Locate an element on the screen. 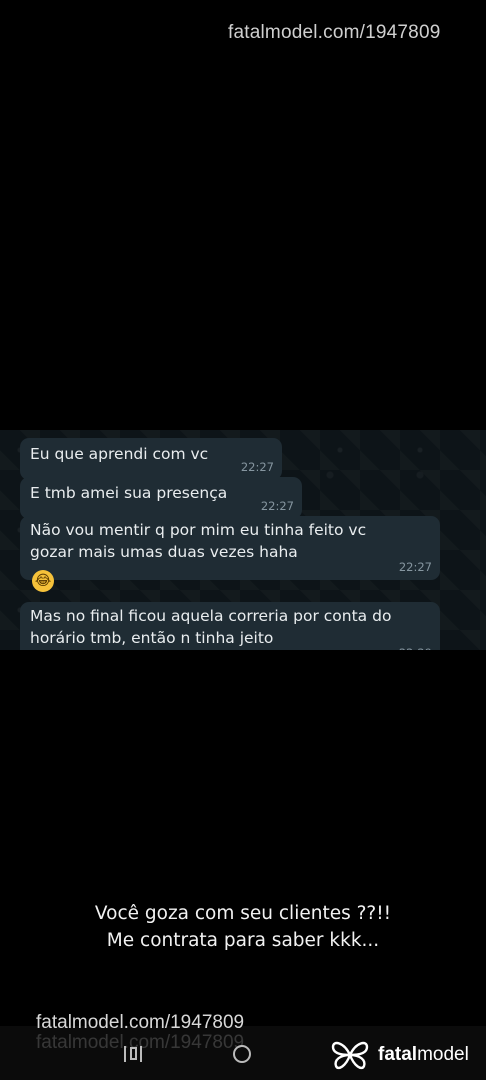  message-text: E tmb amei sua presença is located at coordinates (129, 493).